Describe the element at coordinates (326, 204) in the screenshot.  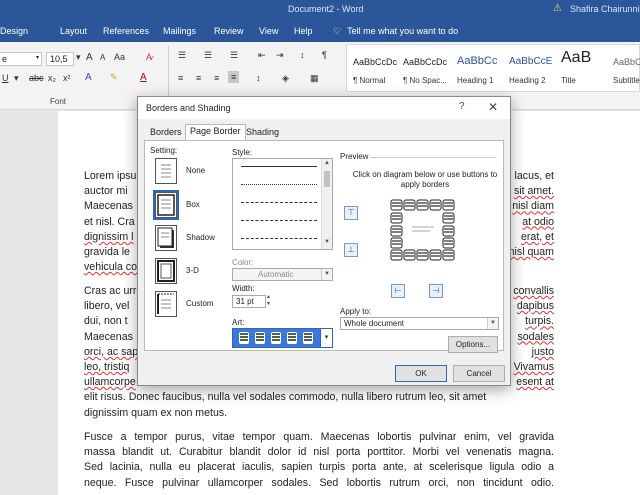
I see `style-list-scrollbar: ▲ ▼` at that location.